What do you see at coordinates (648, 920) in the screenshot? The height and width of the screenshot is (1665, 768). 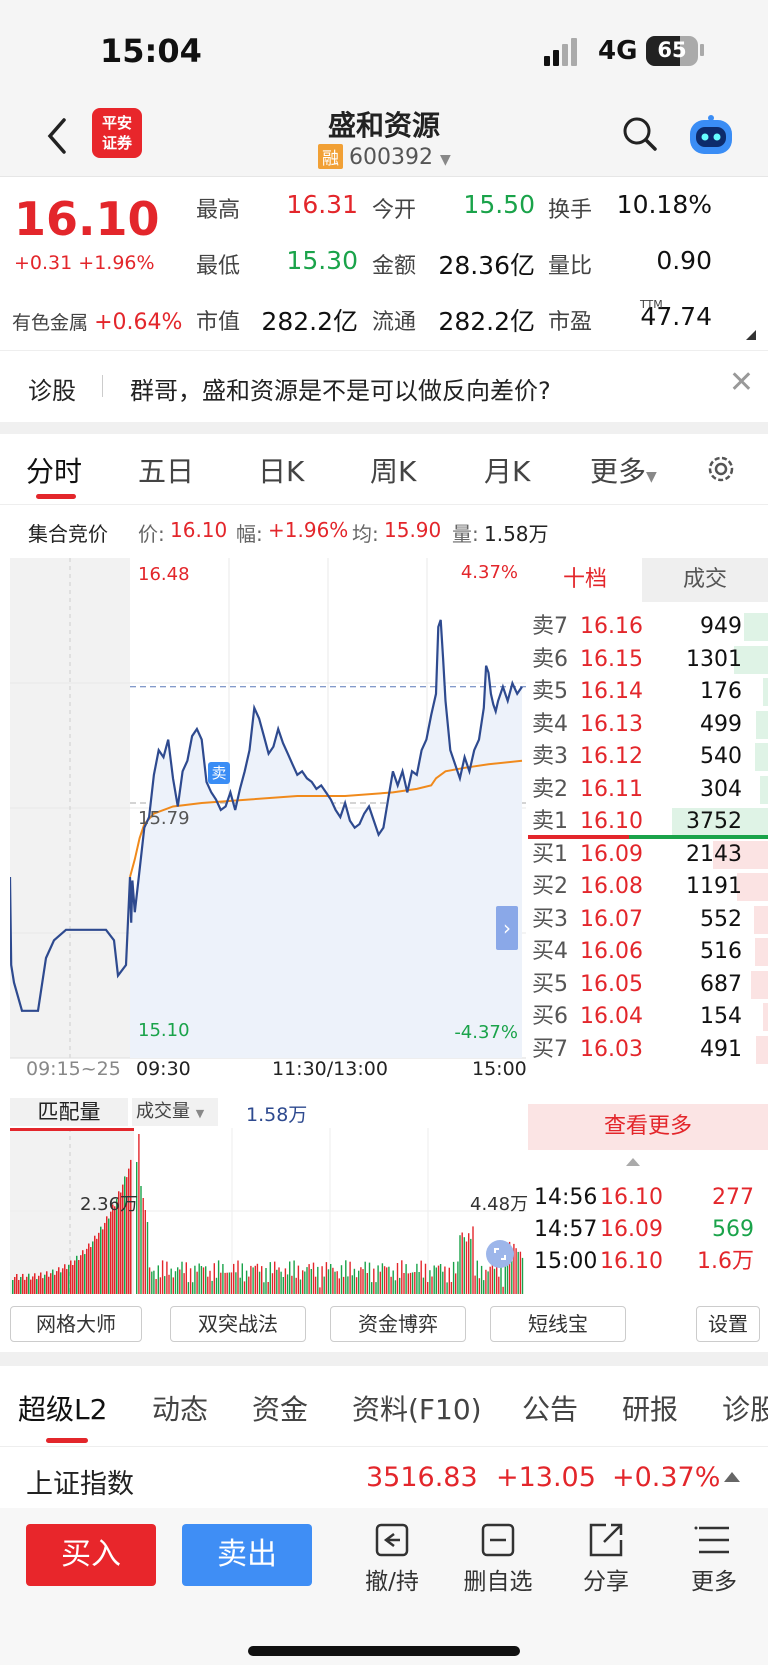 I see `bid-row: 买3 16.07 552` at bounding box center [648, 920].